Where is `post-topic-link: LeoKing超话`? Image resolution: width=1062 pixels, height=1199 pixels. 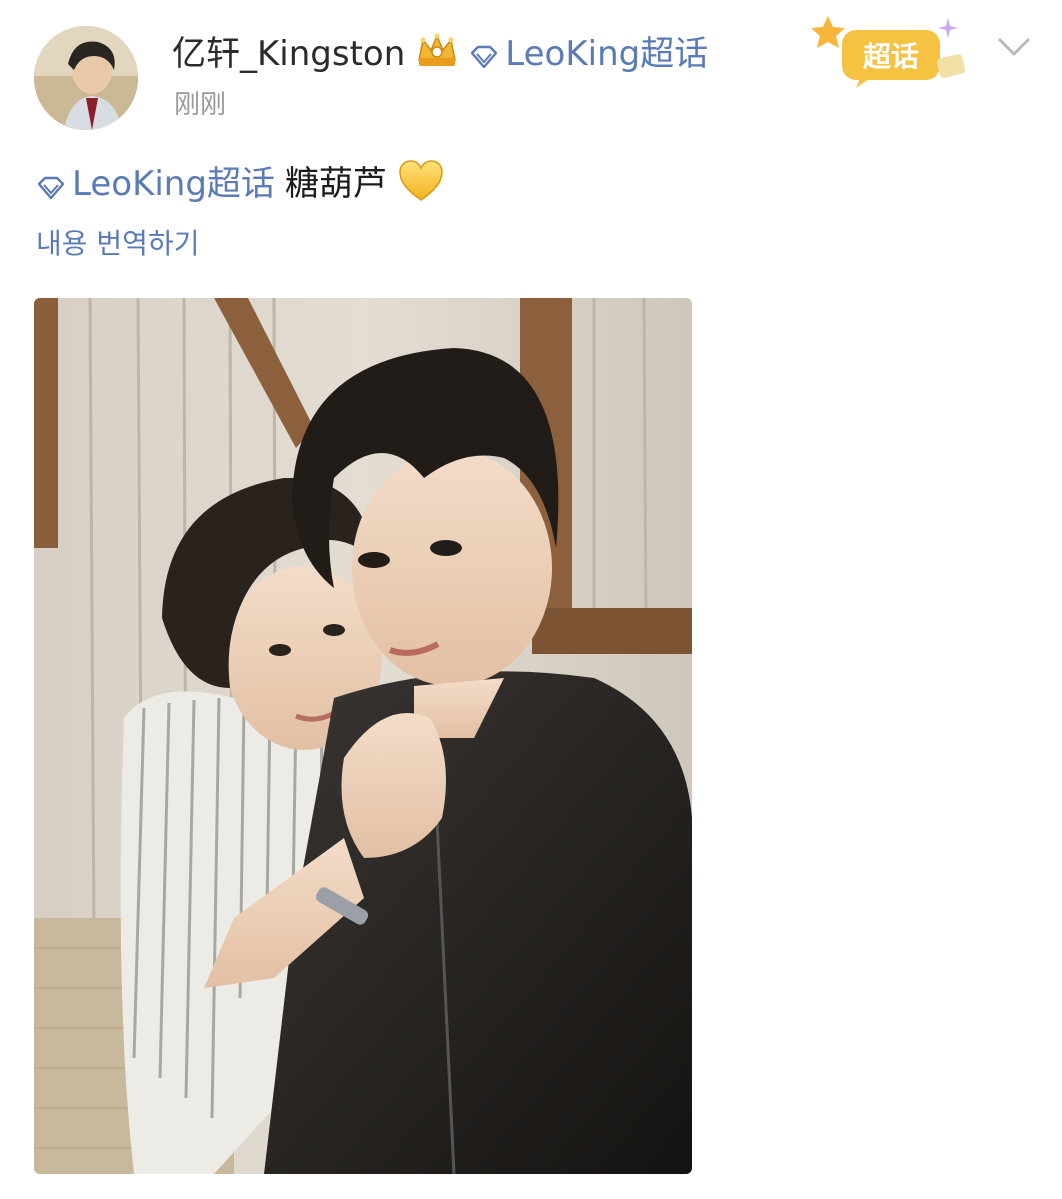 post-topic-link: LeoKing超话 is located at coordinates (155, 180).